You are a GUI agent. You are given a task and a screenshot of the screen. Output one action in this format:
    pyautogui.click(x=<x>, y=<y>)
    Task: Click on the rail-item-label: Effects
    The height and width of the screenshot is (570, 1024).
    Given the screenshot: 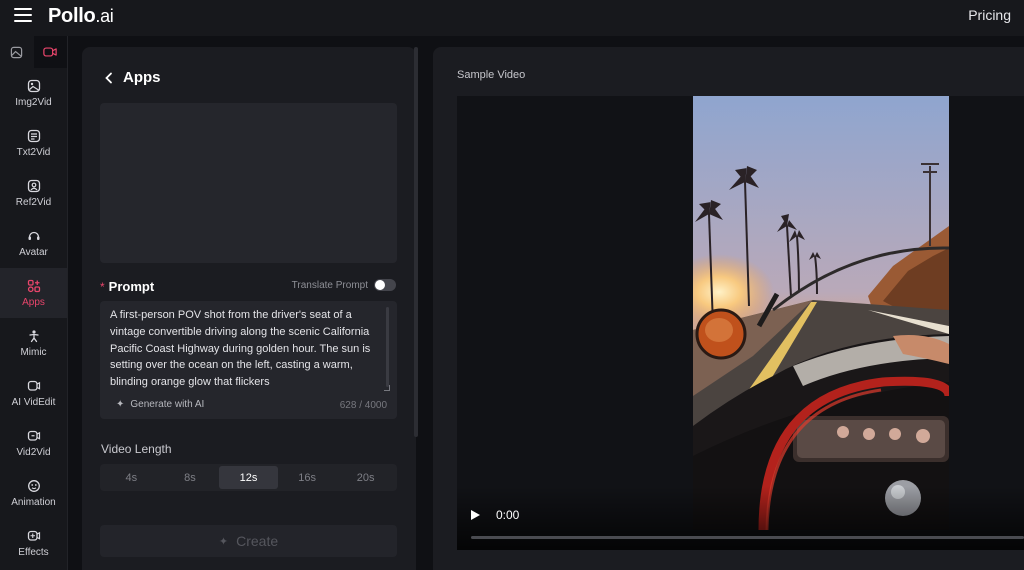 What is the action you would take?
    pyautogui.click(x=33, y=552)
    